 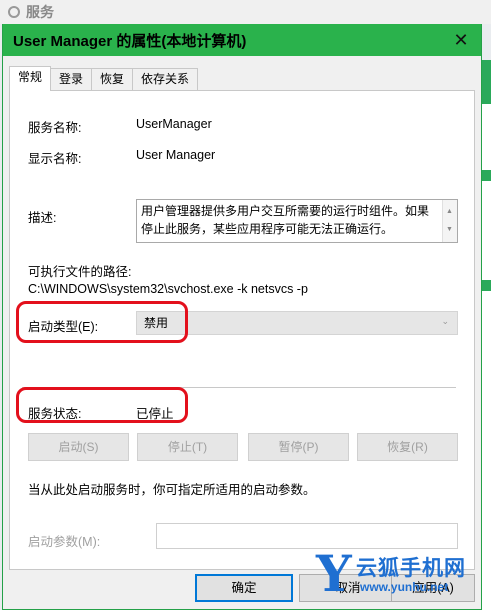 What do you see at coordinates (55, 128) in the screenshot?
I see `service-name-label: 服务名称:` at bounding box center [55, 128].